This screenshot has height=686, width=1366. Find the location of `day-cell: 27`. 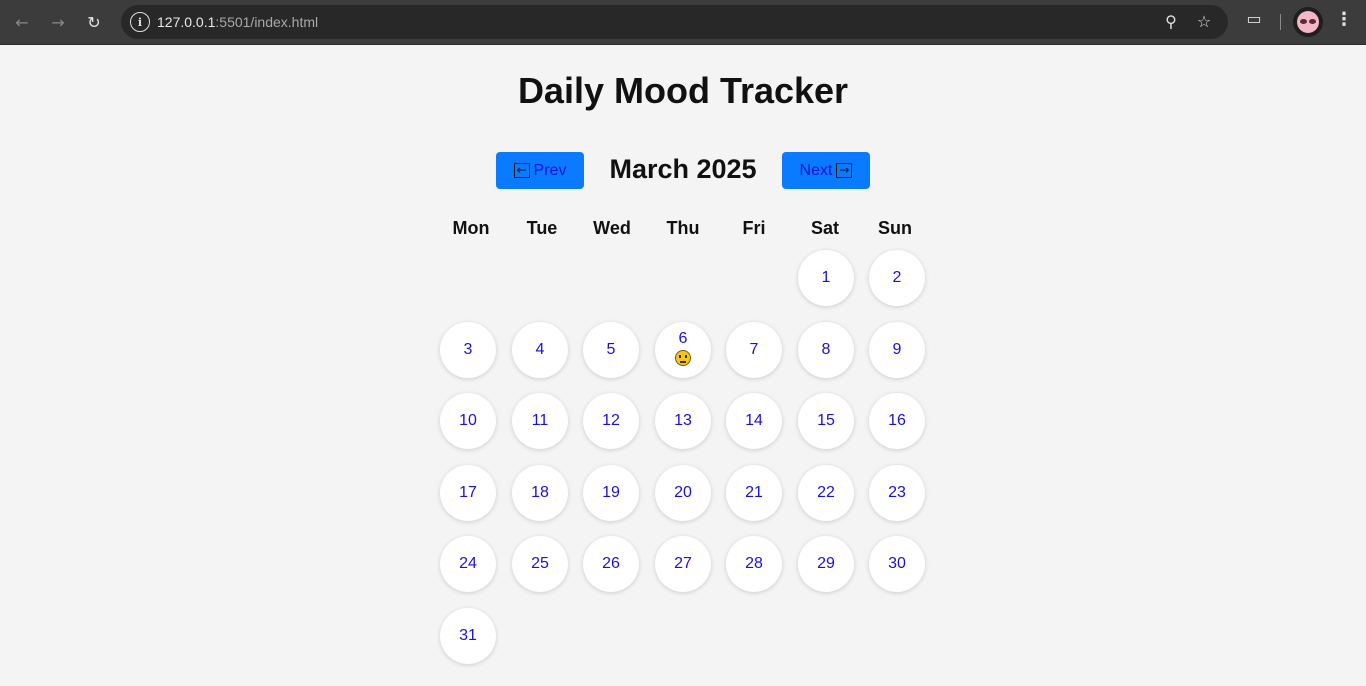

day-cell: 27 is located at coordinates (683, 564).